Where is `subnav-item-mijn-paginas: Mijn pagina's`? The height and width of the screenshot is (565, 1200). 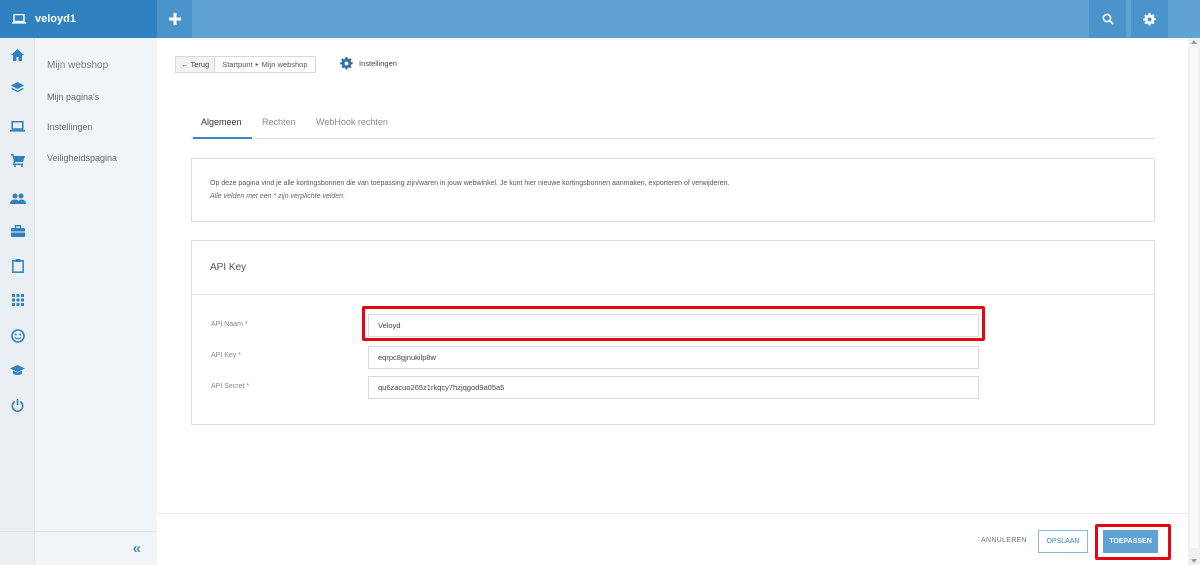 subnav-item-mijn-paginas: Mijn pagina's is located at coordinates (73, 97).